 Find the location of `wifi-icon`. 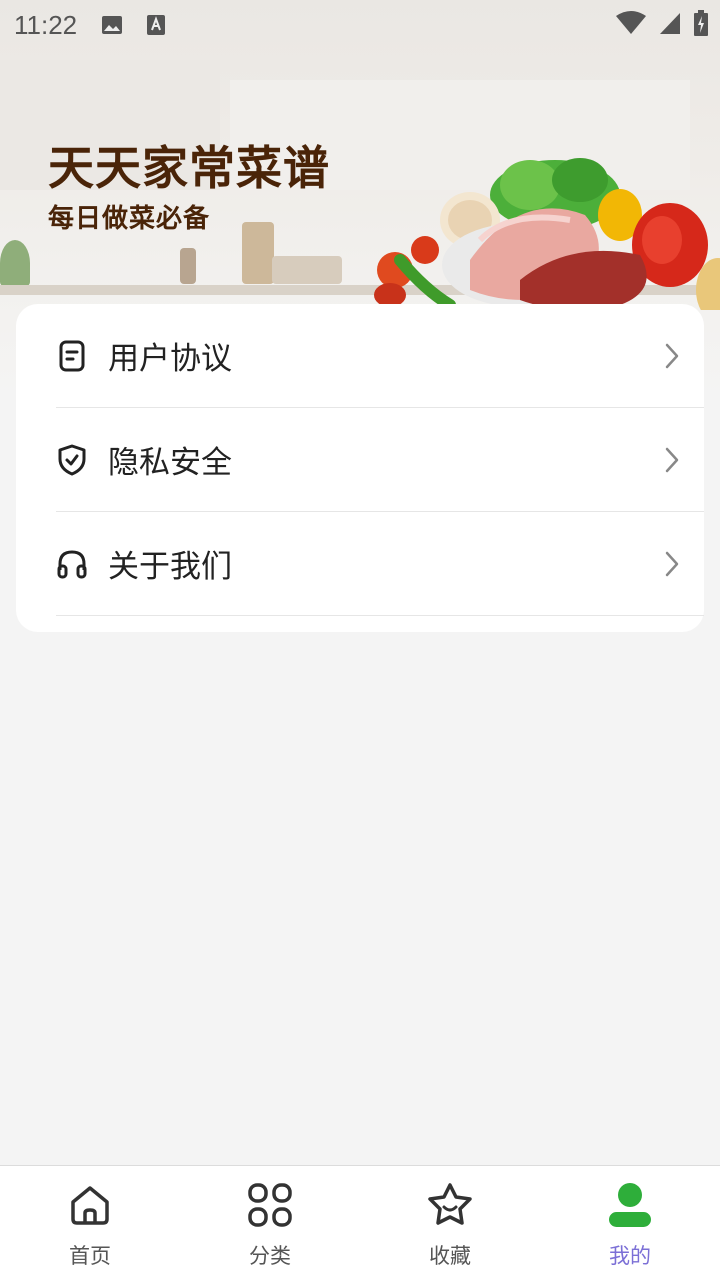

wifi-icon is located at coordinates (631, 22).